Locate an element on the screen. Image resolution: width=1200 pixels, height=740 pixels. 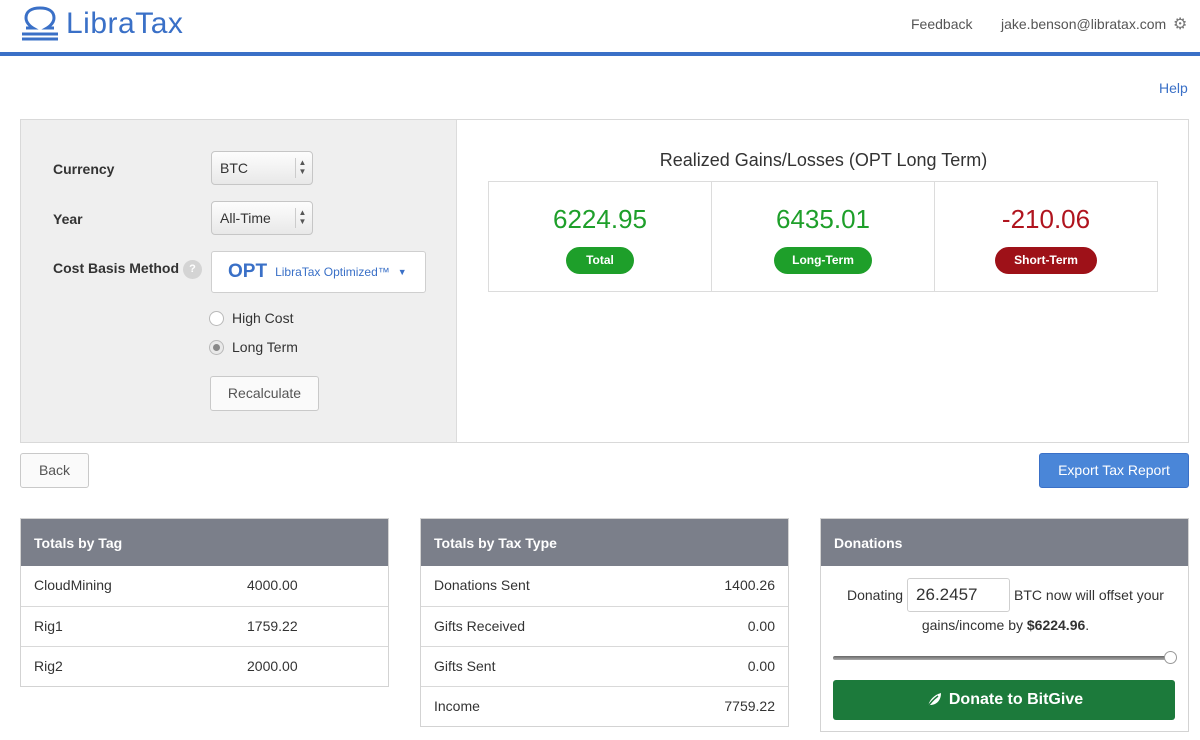
table-row: Donations Sent 1400.26 is located at coordinates (604, 586).